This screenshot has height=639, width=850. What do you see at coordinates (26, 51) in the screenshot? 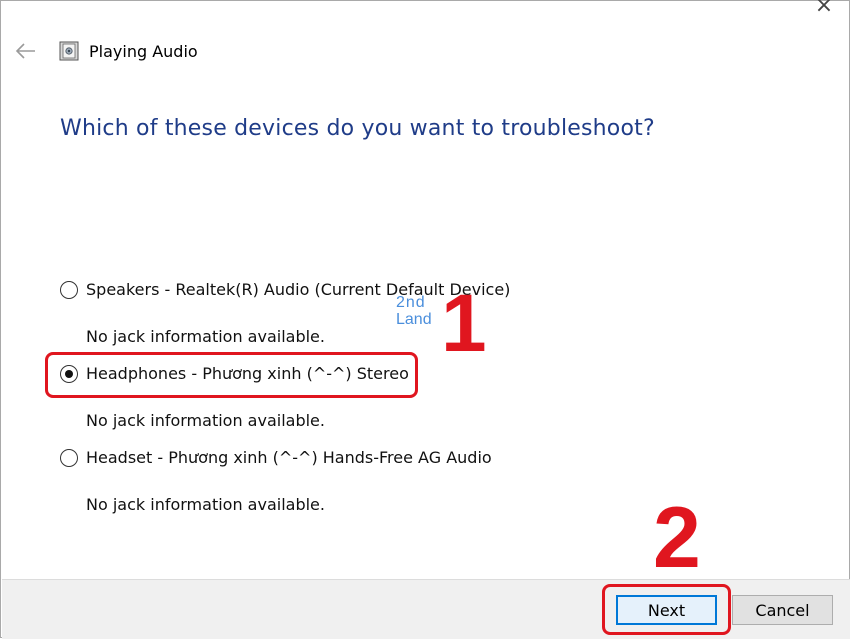
I see `back-arrow-icon` at bounding box center [26, 51].